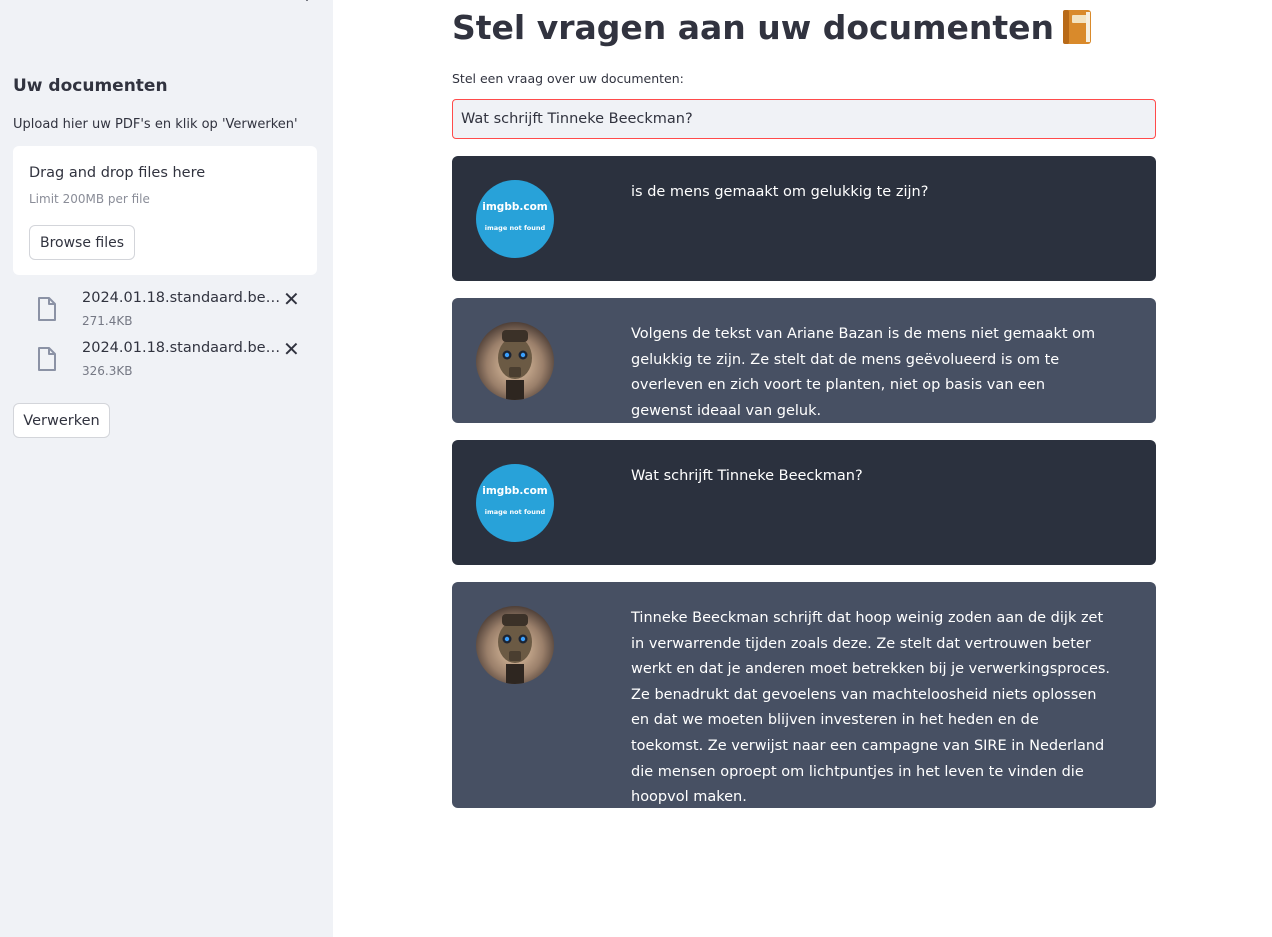  I want to click on message-text: Wat schrijft Tinneke Beeckman?, so click(747, 476).